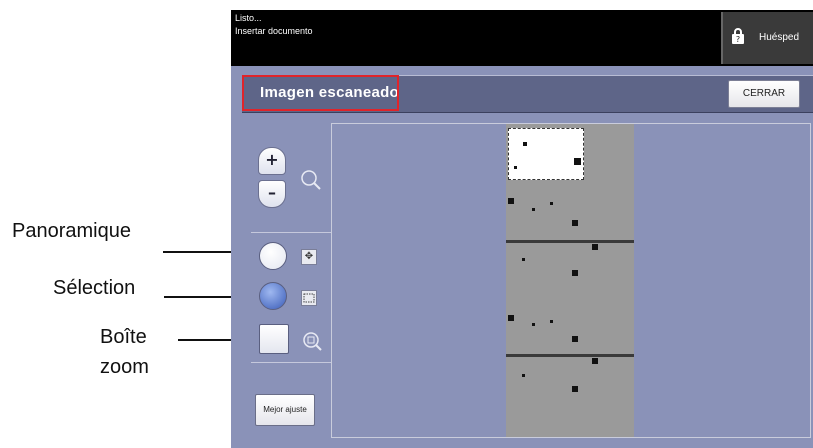 The width and height of the screenshot is (813, 448). I want to click on callout-pan: Panoramique, so click(71, 231).